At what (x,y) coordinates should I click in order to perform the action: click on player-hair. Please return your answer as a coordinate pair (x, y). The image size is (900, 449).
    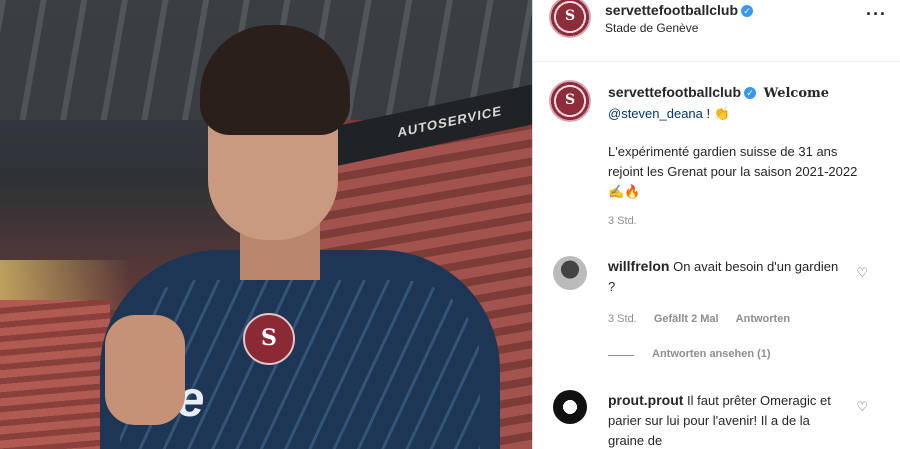
    Looking at the image, I should click on (275, 80).